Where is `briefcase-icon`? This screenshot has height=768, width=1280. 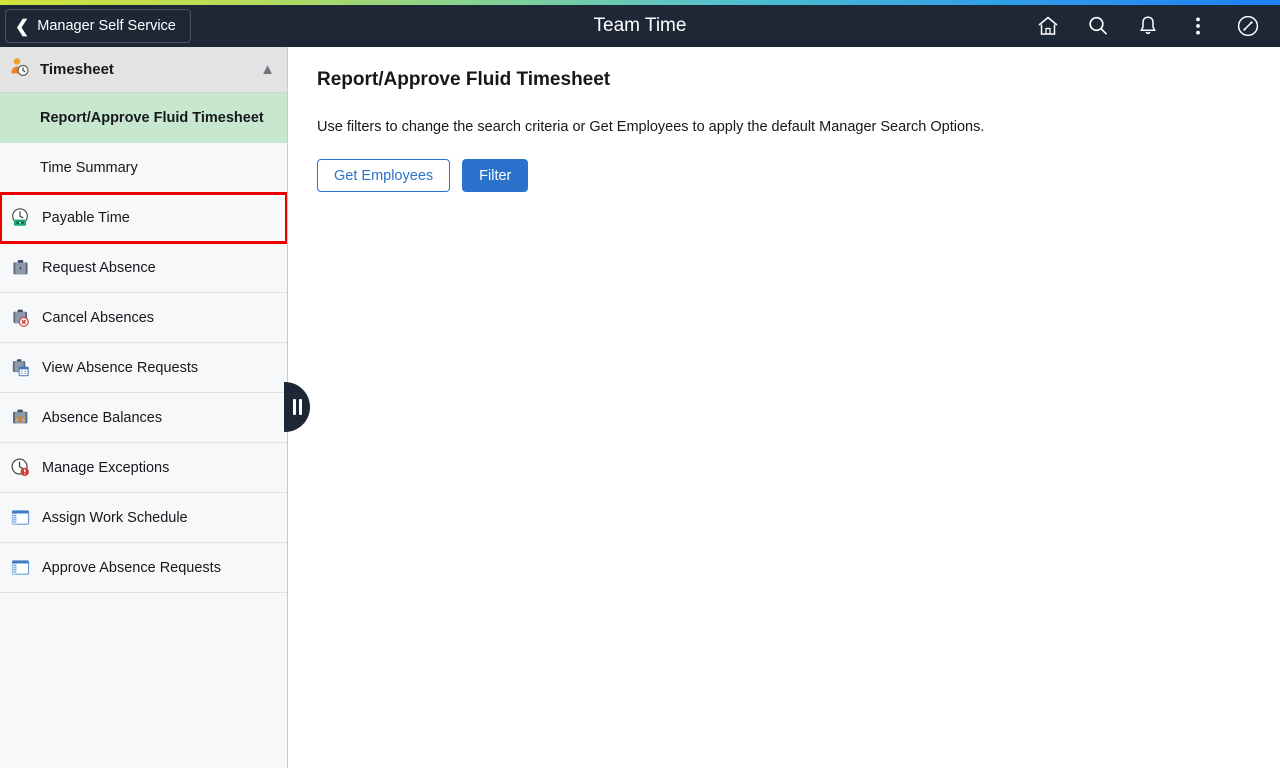
briefcase-icon is located at coordinates (20, 268).